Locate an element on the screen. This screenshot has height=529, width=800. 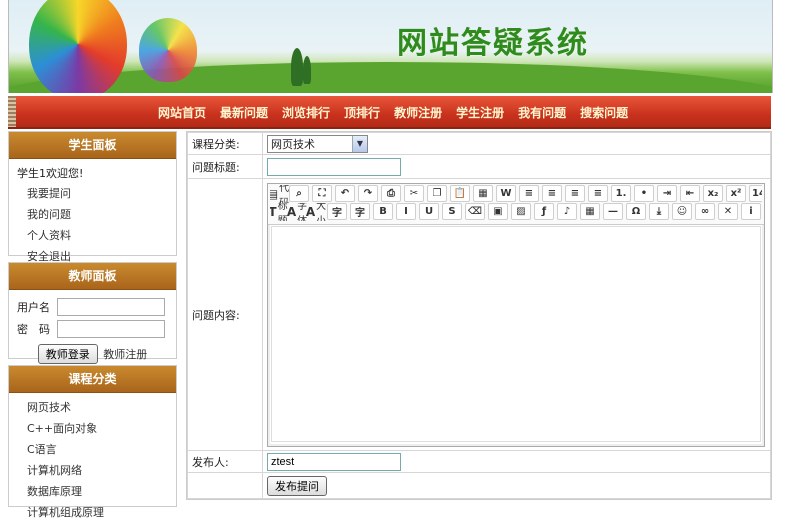
italic-icon: I is located at coordinates (406, 211).